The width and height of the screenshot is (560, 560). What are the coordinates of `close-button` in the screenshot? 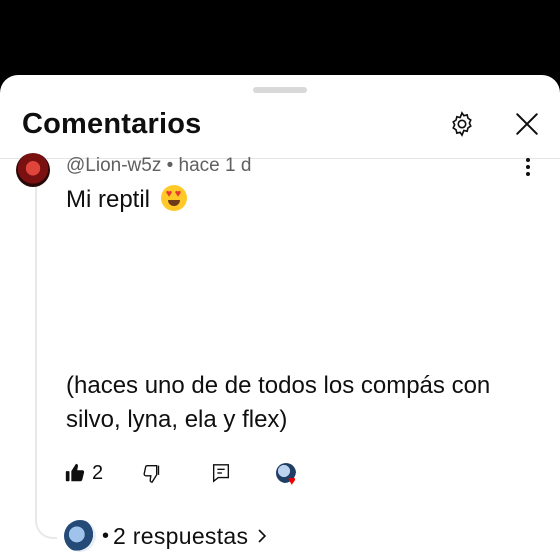 It's located at (527, 124).